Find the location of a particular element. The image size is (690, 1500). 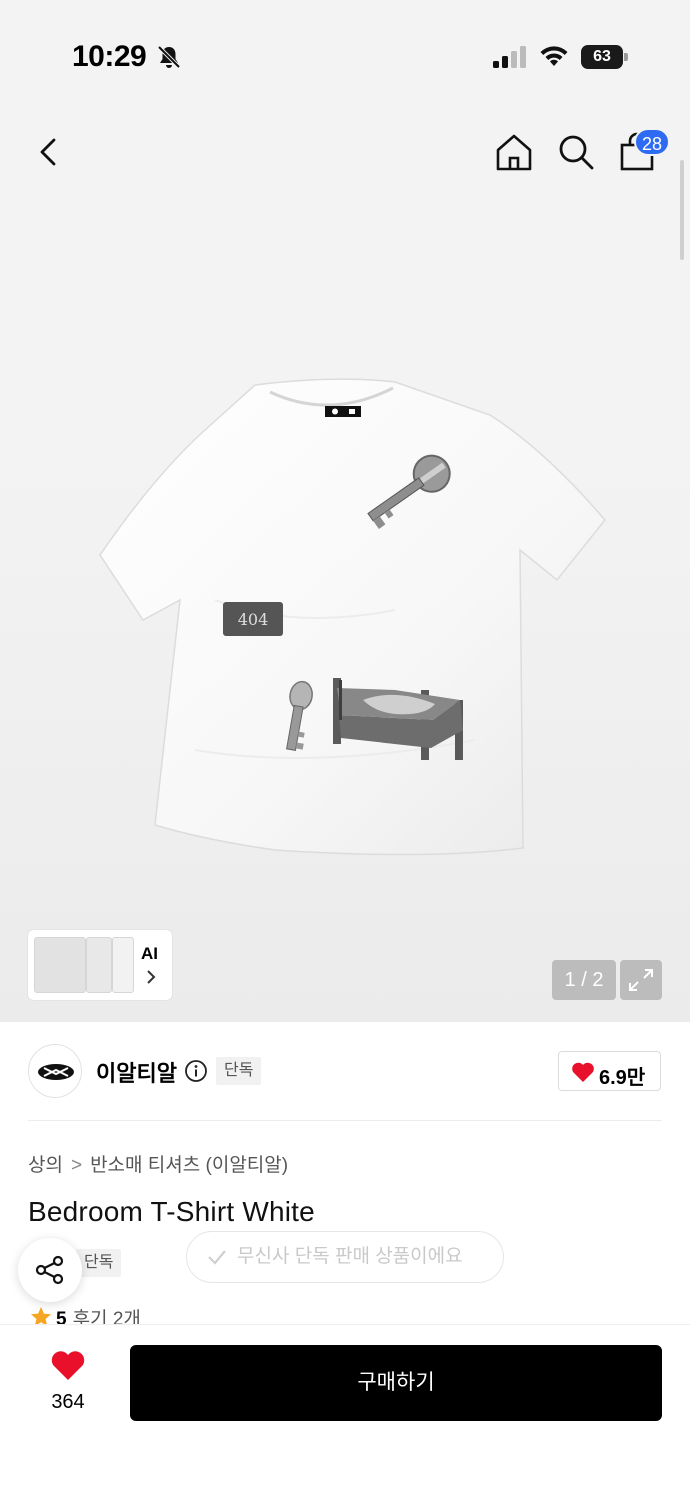

expand-icon is located at coordinates (641, 980).